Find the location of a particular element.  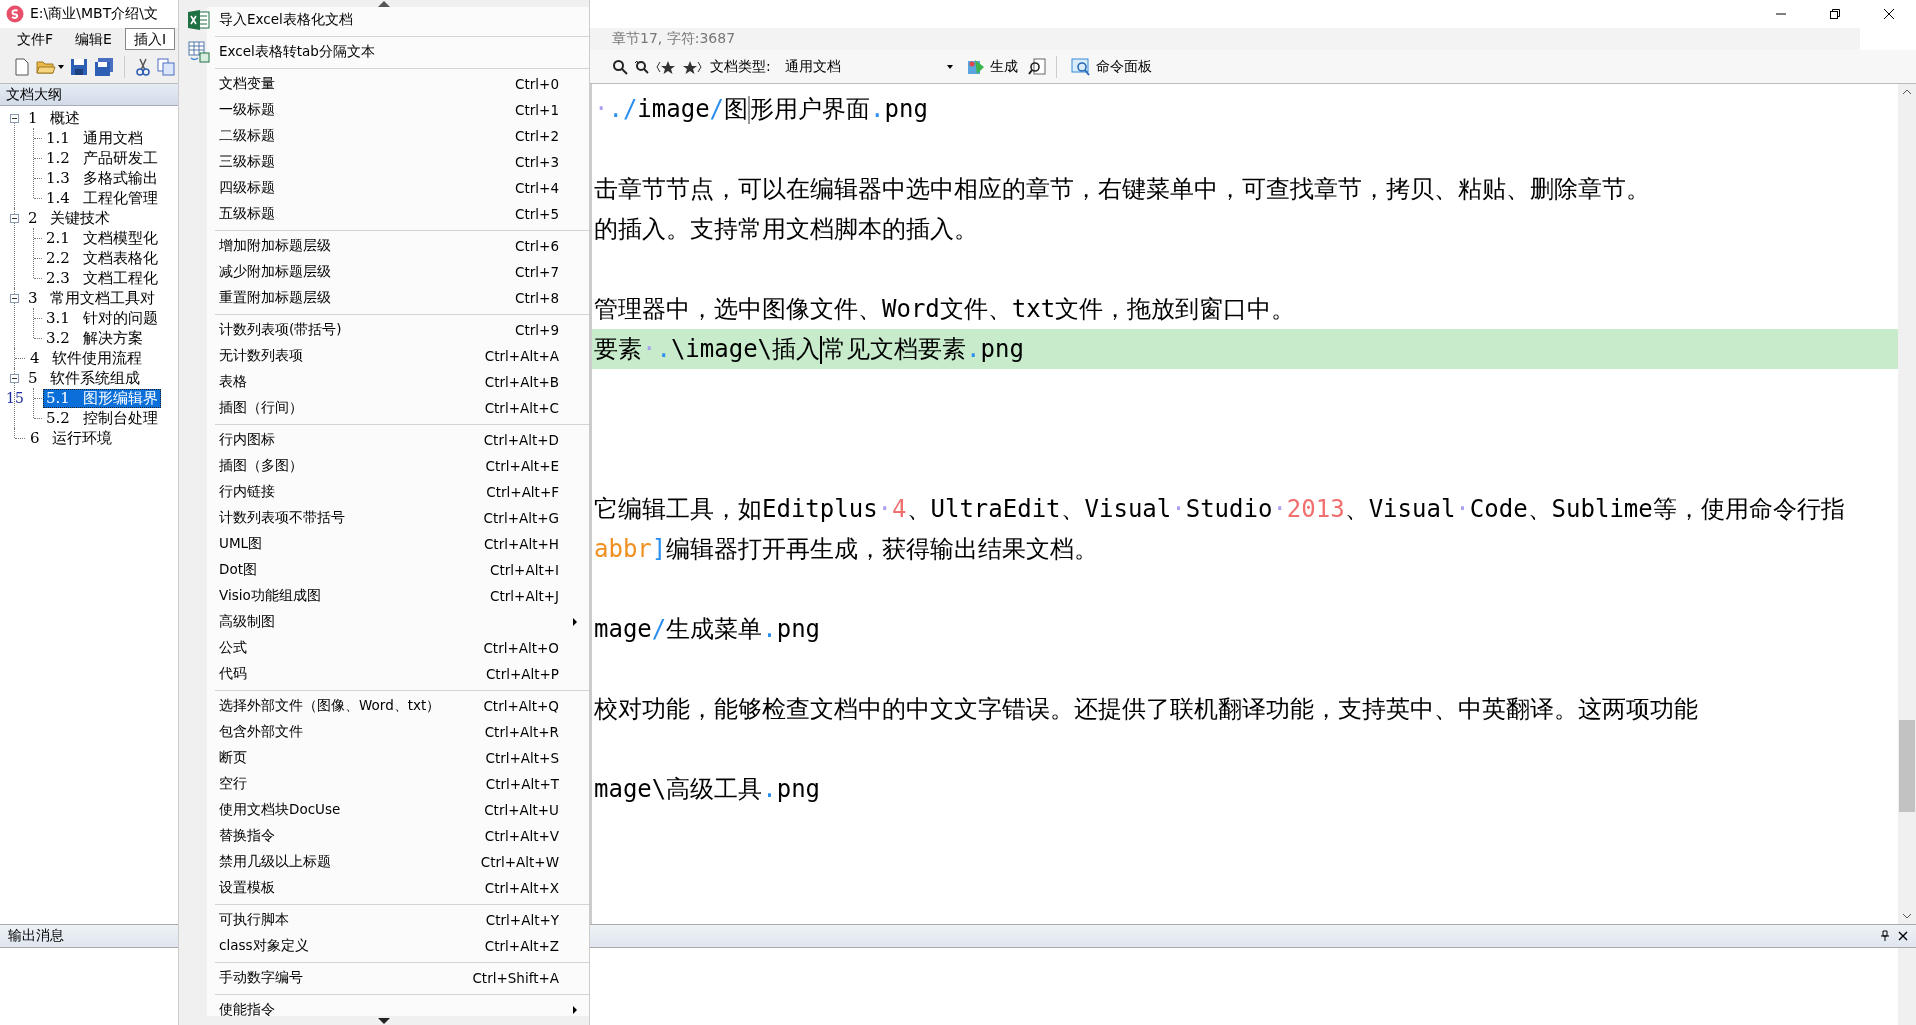

menu-item: 选择外部文件（图像、Word、txt） Ctrl+Alt+Q is located at coordinates (384, 706).